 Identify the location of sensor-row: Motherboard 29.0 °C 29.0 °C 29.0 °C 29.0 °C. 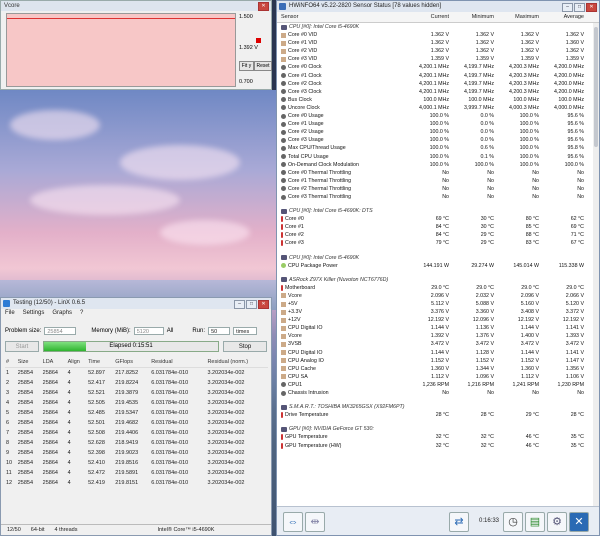
(435, 288).